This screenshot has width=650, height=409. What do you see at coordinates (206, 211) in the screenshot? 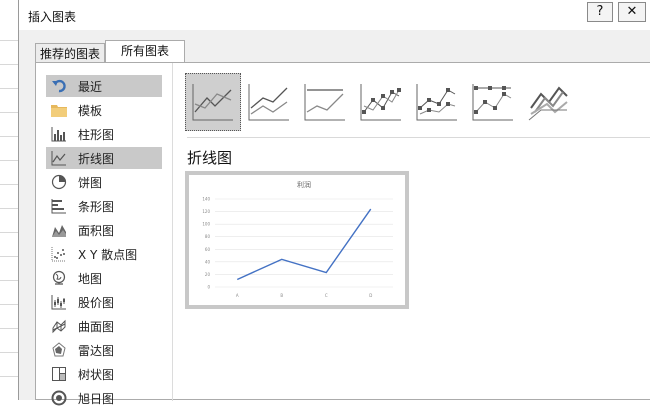
I see `y-tick-label: 120` at bounding box center [206, 211].